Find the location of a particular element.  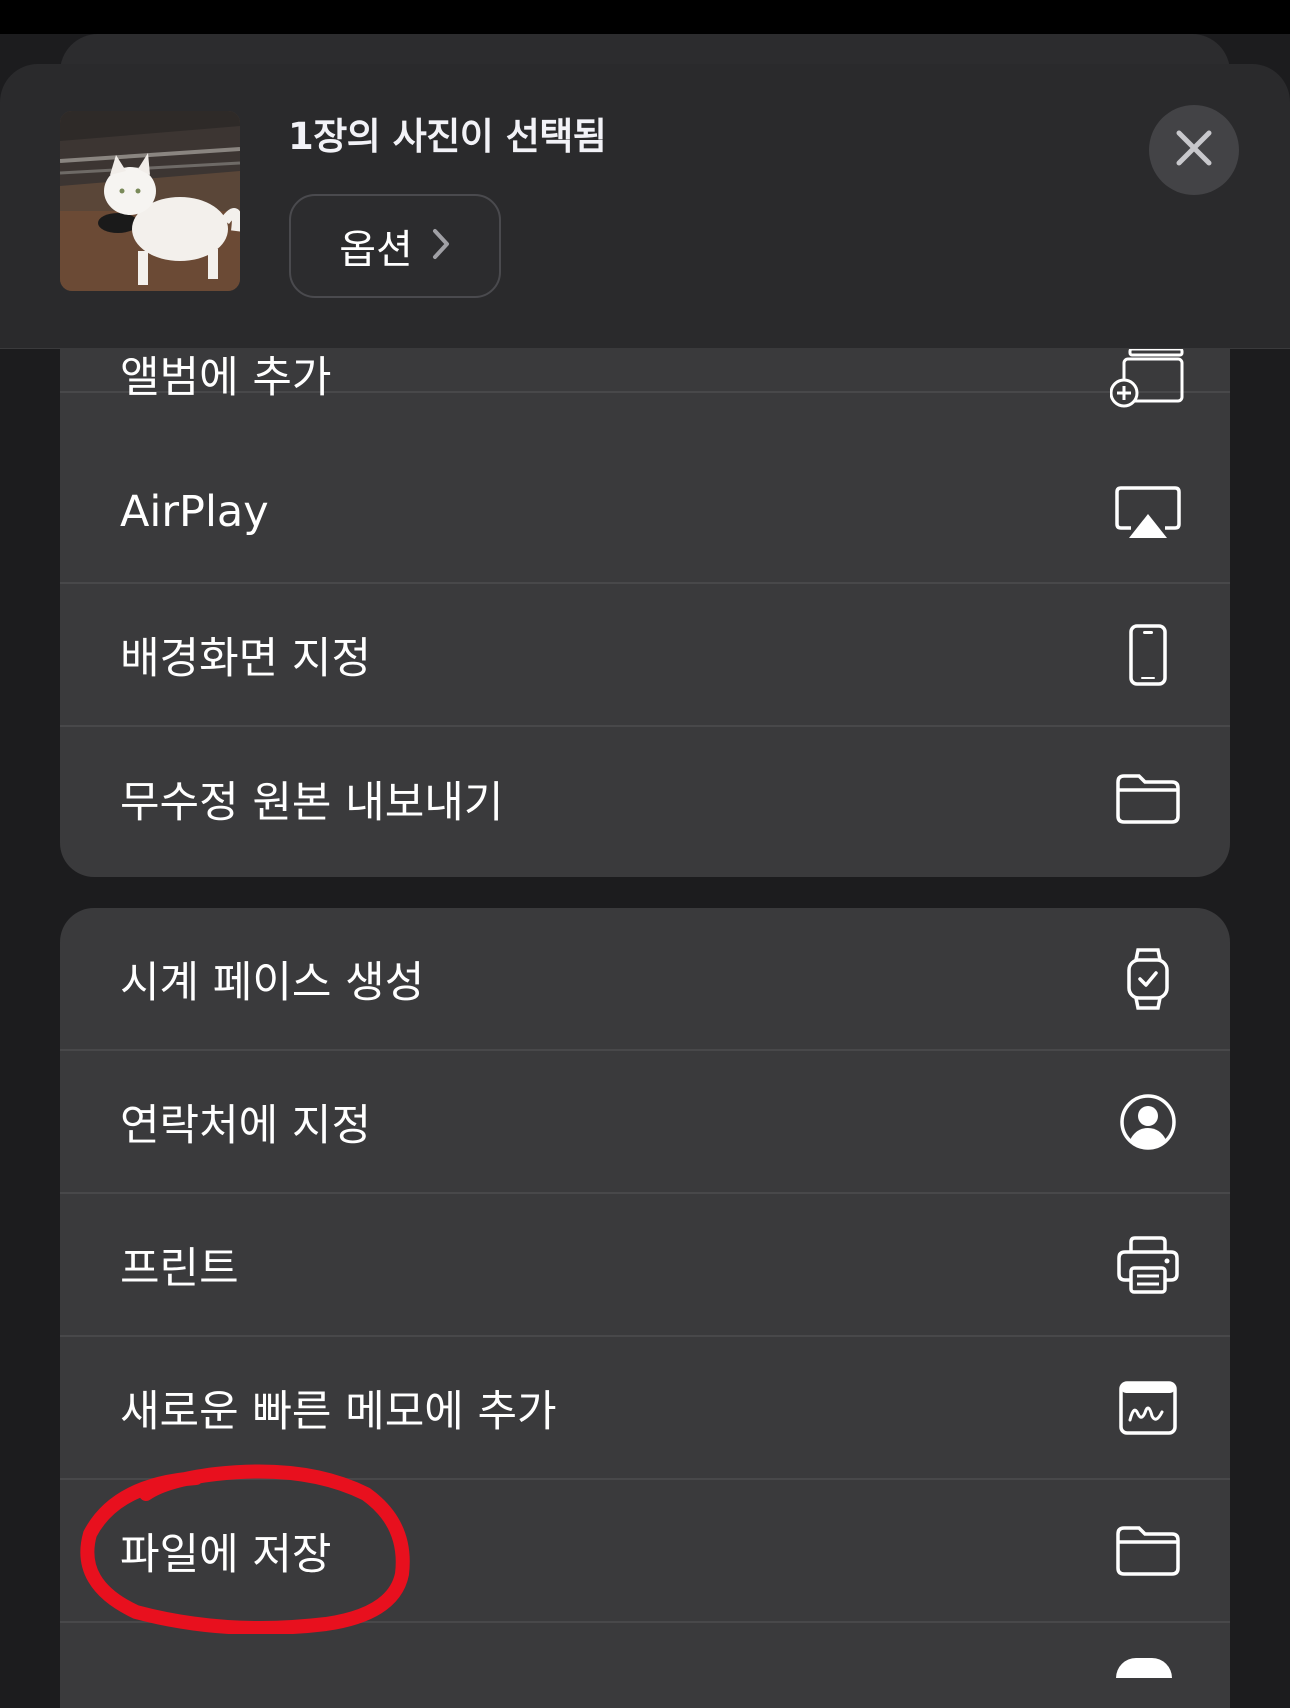

action-print: 프린트 is located at coordinates (645, 1265).